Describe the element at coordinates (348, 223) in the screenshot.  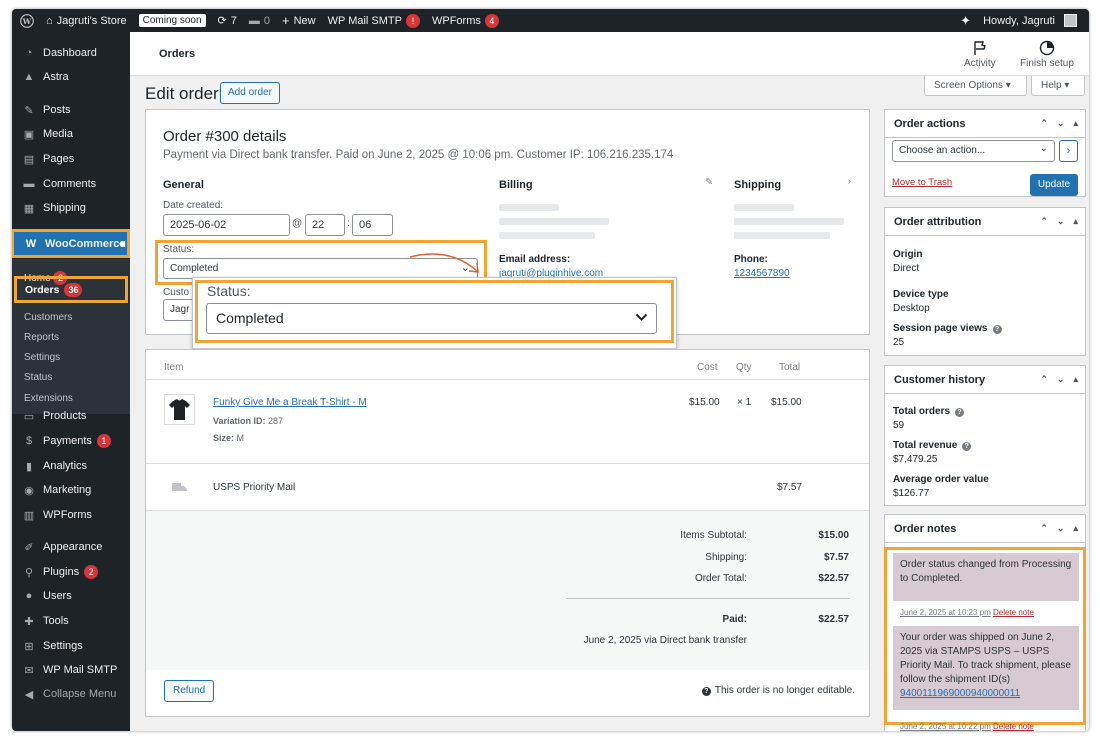
I see `time-colon: :` at that location.